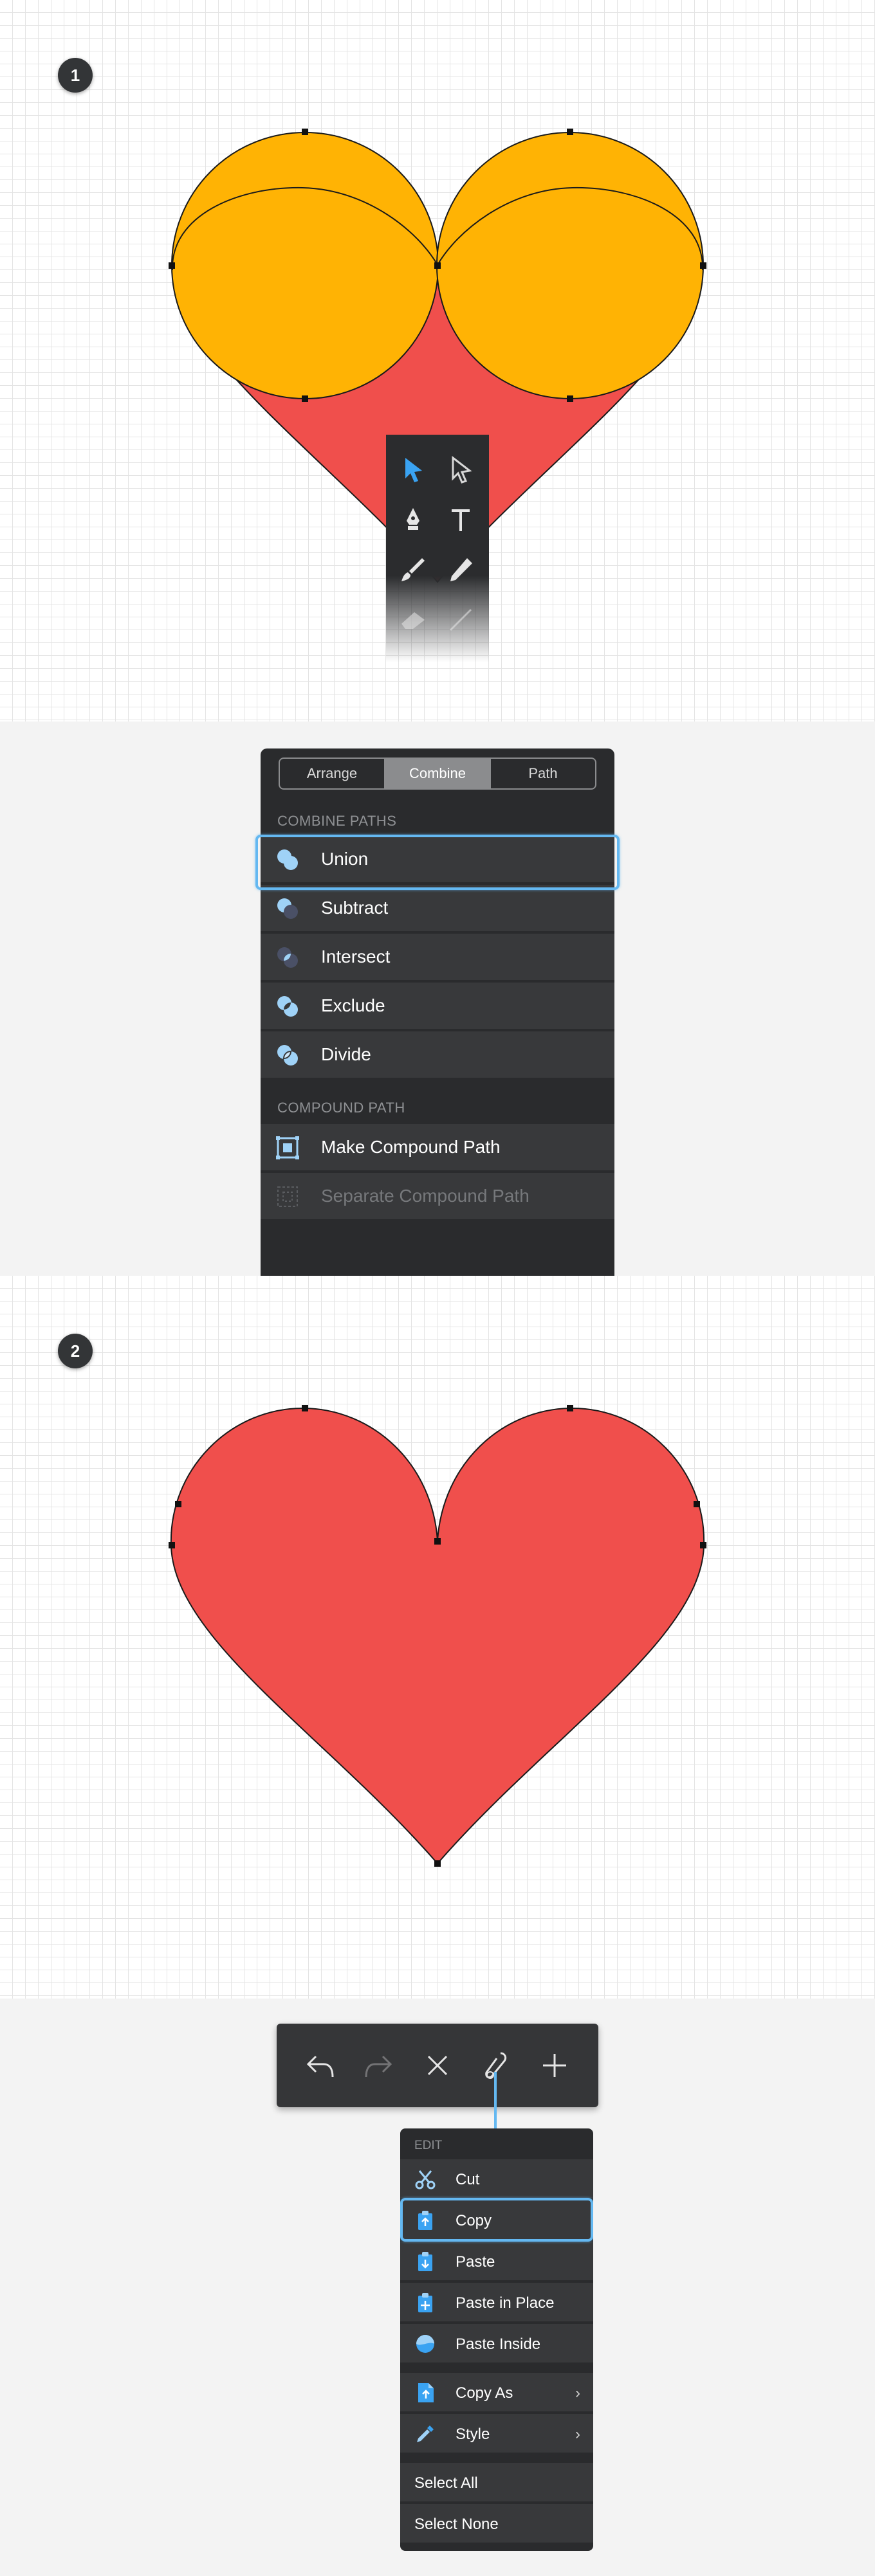 The height and width of the screenshot is (2576, 875). What do you see at coordinates (287, 1147) in the screenshot?
I see `make-compound-path-icon` at bounding box center [287, 1147].